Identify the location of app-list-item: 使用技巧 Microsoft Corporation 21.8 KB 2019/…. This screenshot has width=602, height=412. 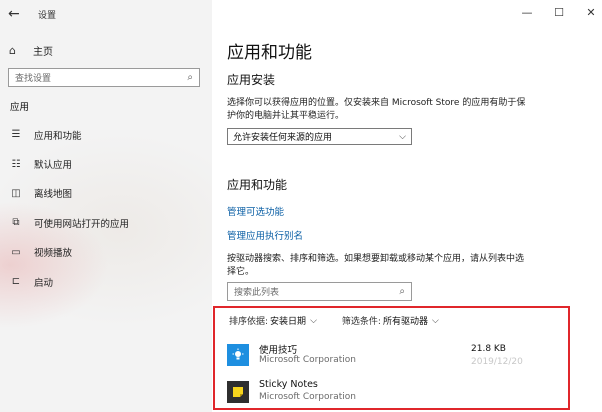
(387, 357).